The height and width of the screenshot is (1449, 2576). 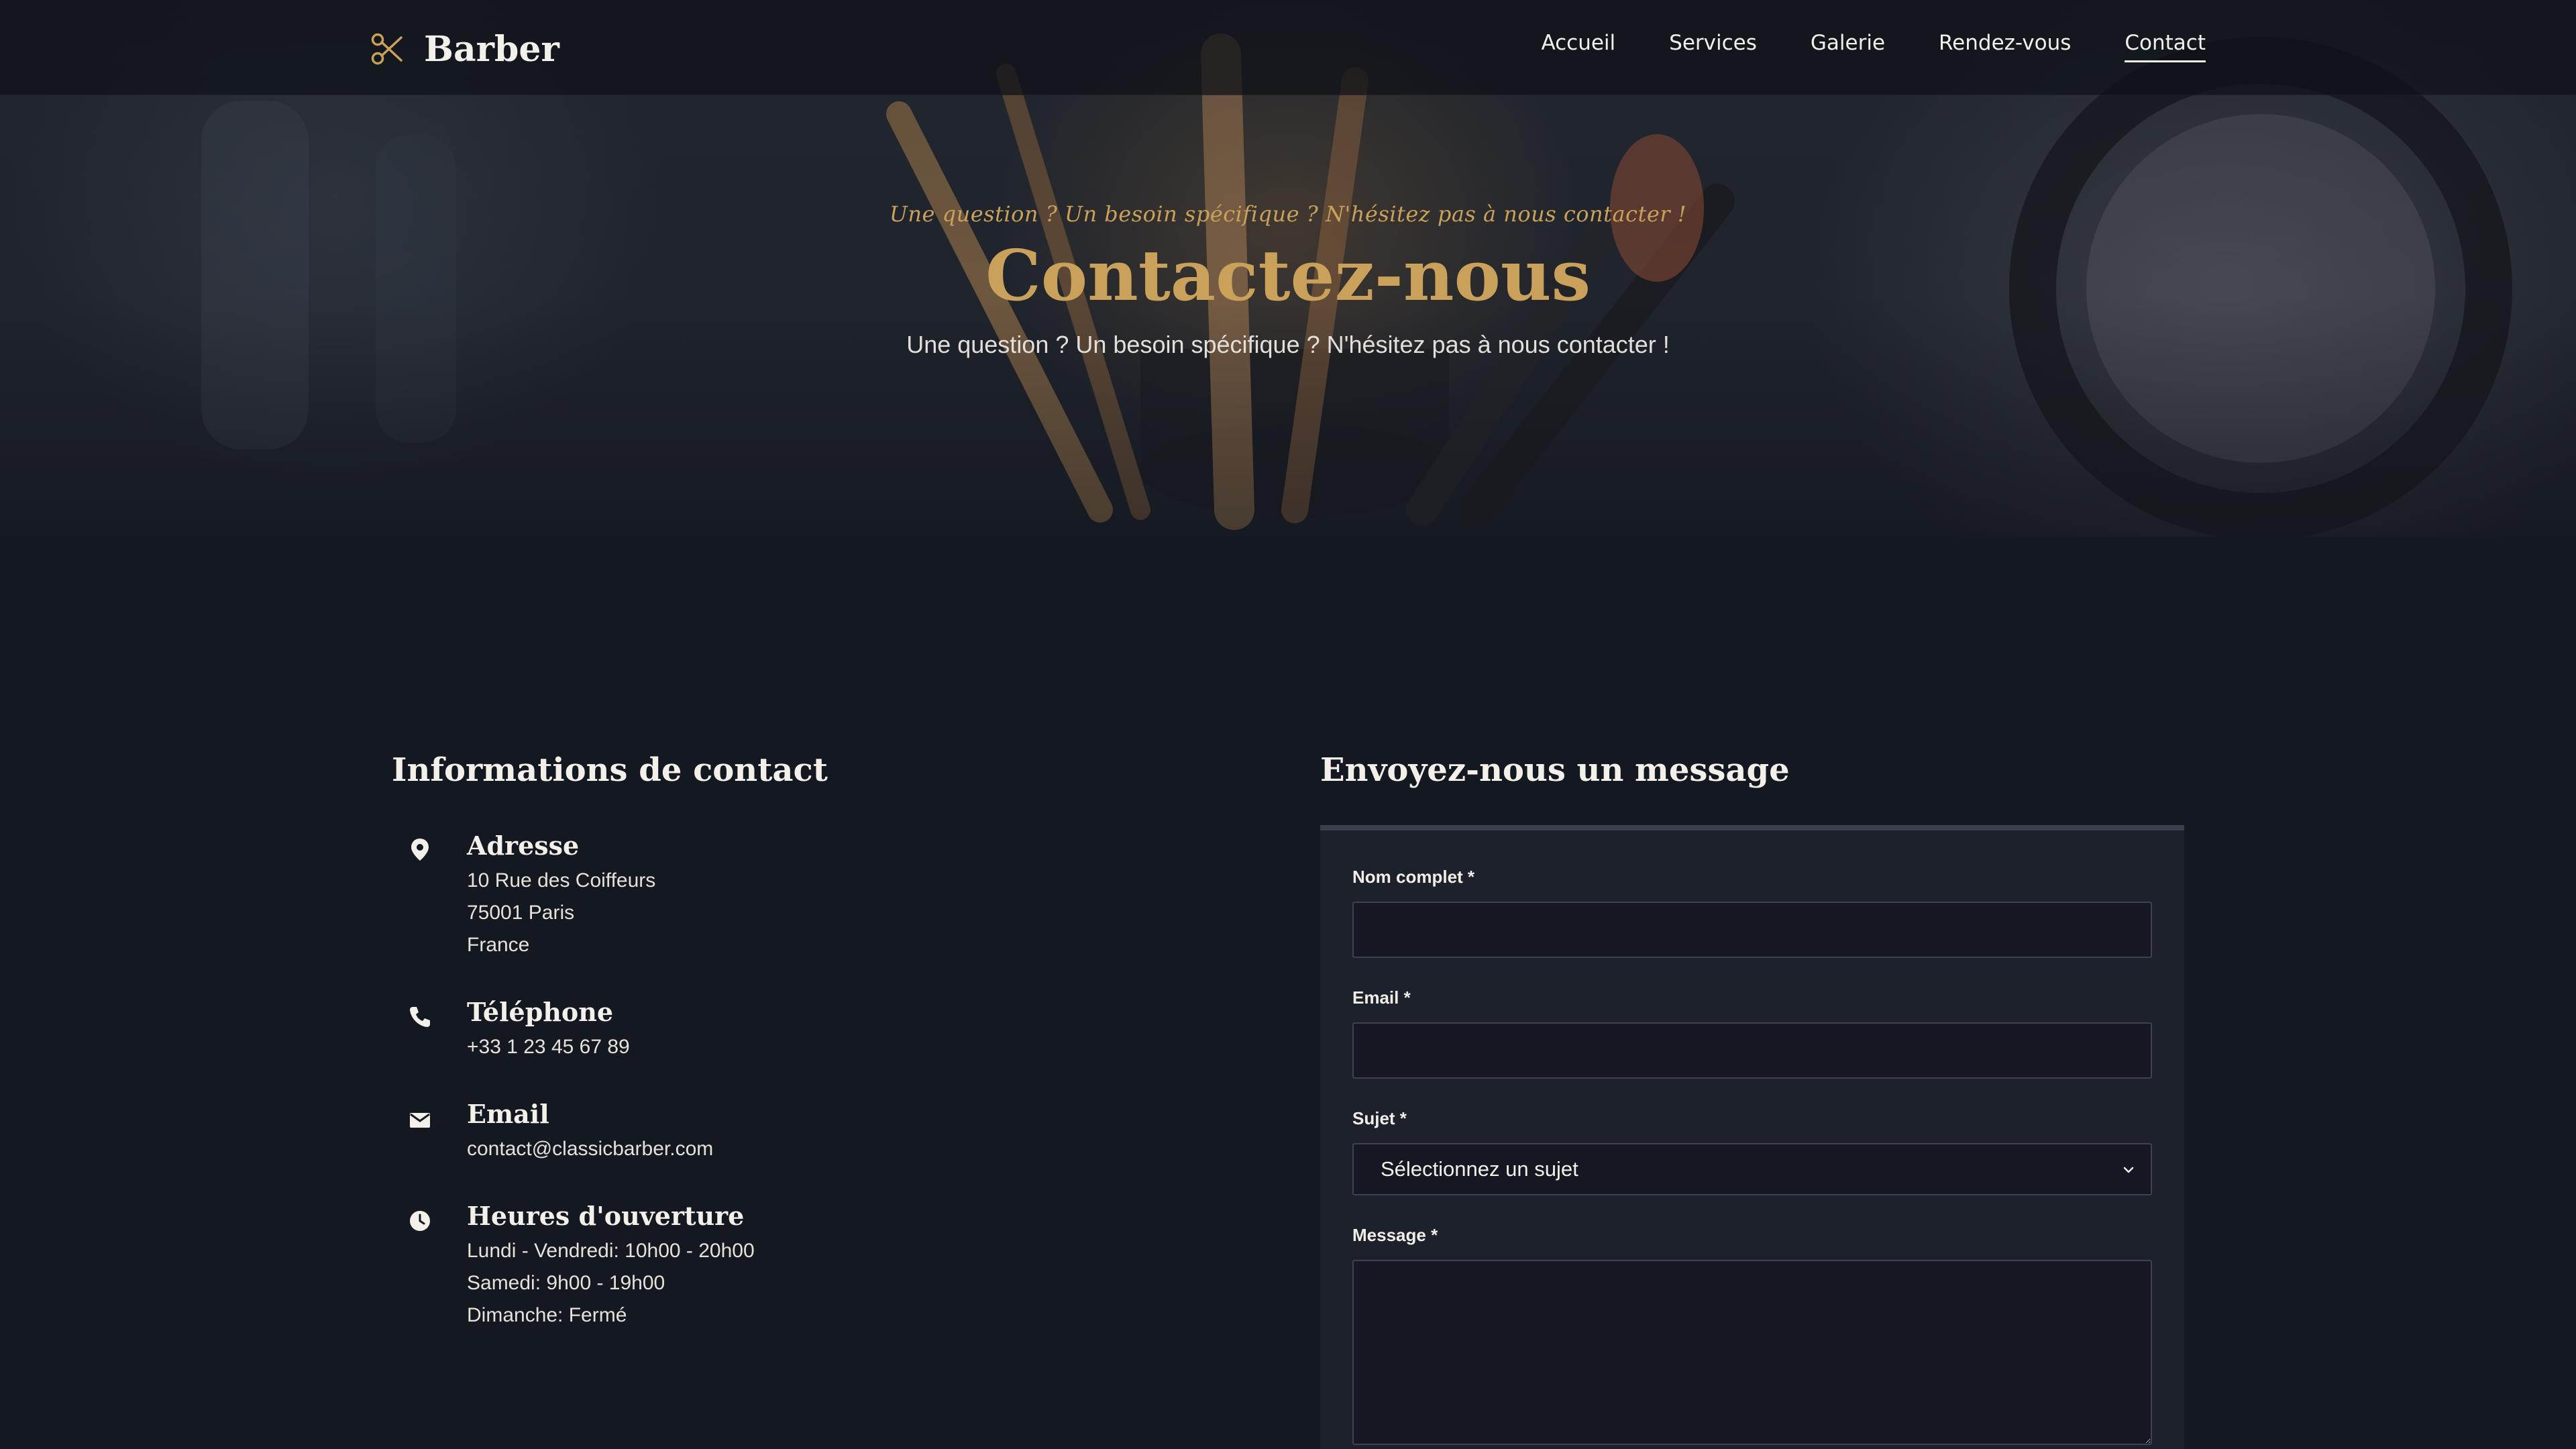 What do you see at coordinates (611, 1251) in the screenshot?
I see `hours-line: Lundi - Vendredi: 10h00 - 20h00` at bounding box center [611, 1251].